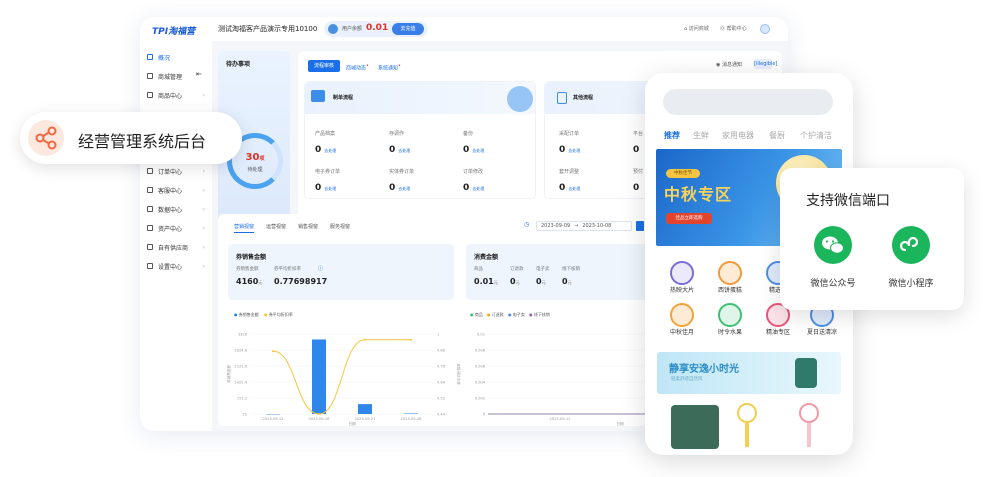  I want to click on product-image-fan-yellow, so click(747, 426).